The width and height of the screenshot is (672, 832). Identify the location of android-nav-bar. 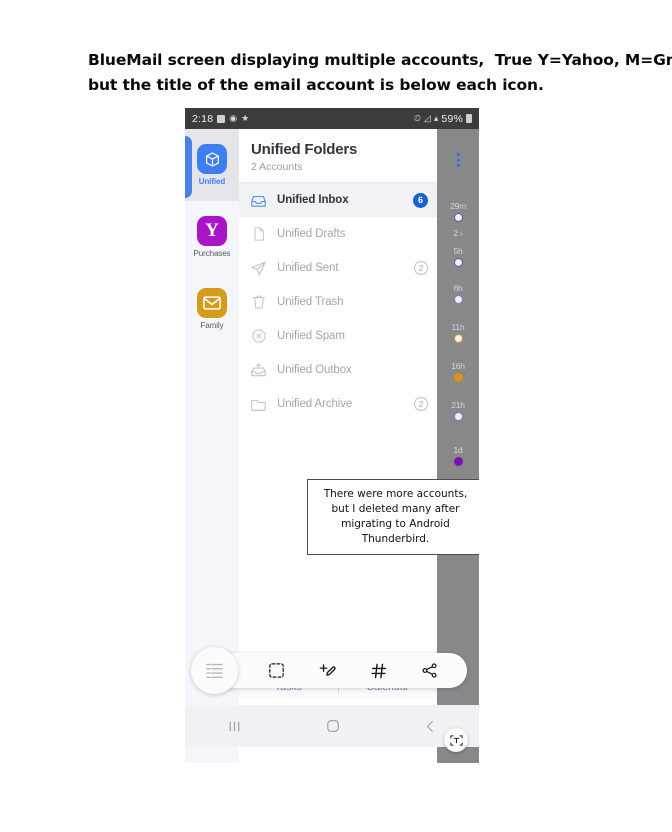
(332, 726).